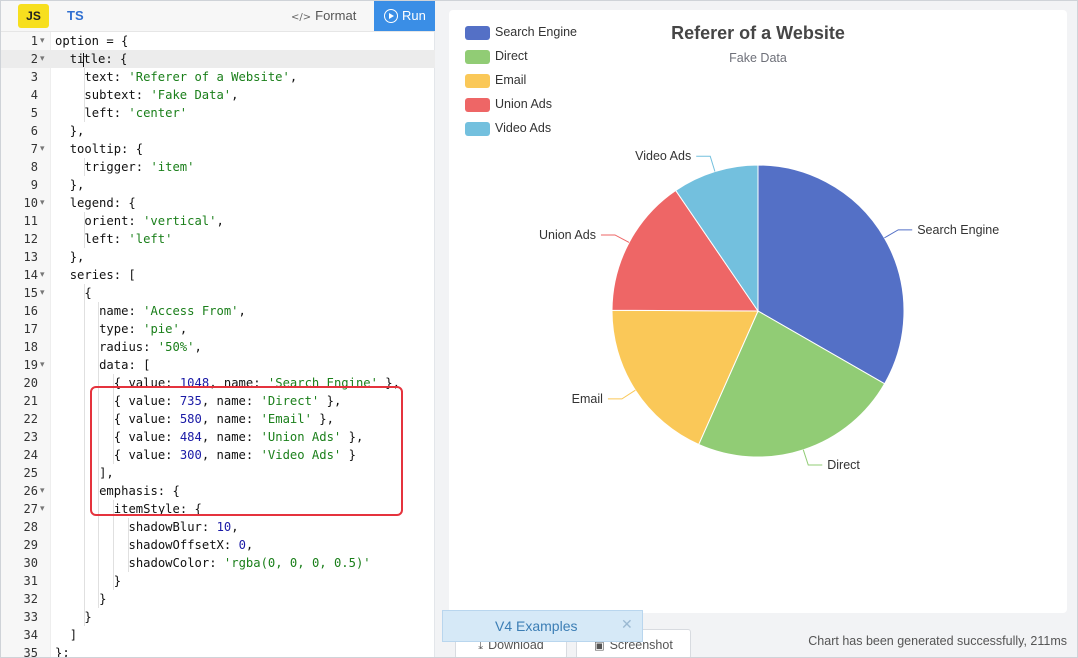 The height and width of the screenshot is (658, 1078). I want to click on code-line: 18 radius: '50%',, so click(218, 347).